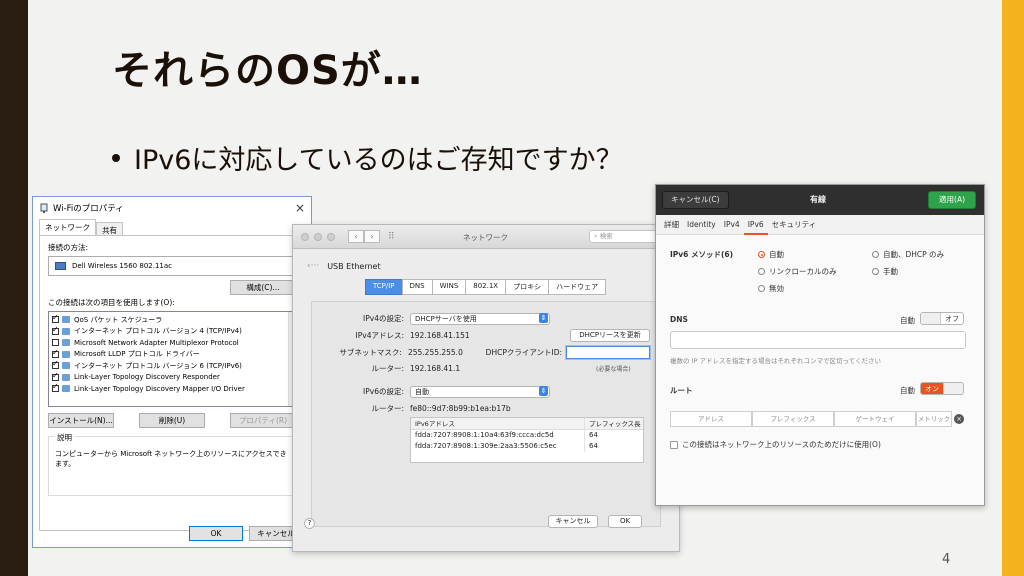  I want to click on ipv4-config-select: DHCPサーバを使用, so click(480, 318).